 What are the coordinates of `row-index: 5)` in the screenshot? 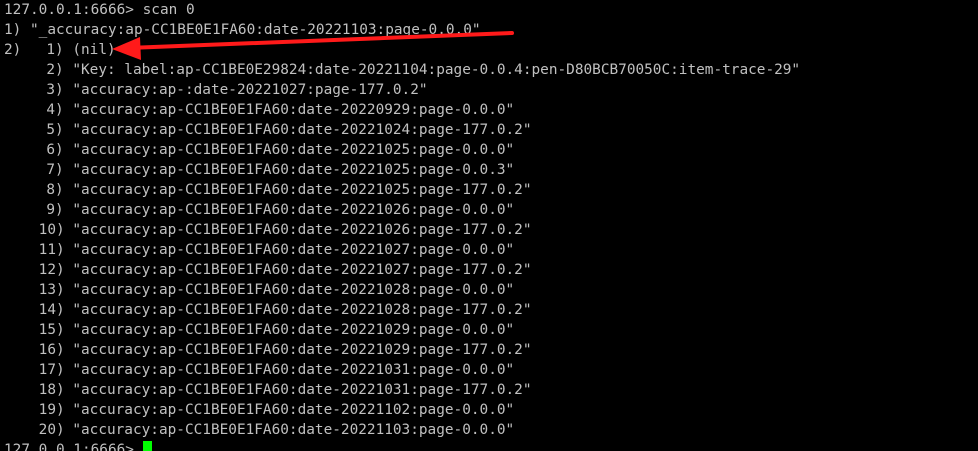 It's located at (55, 130).